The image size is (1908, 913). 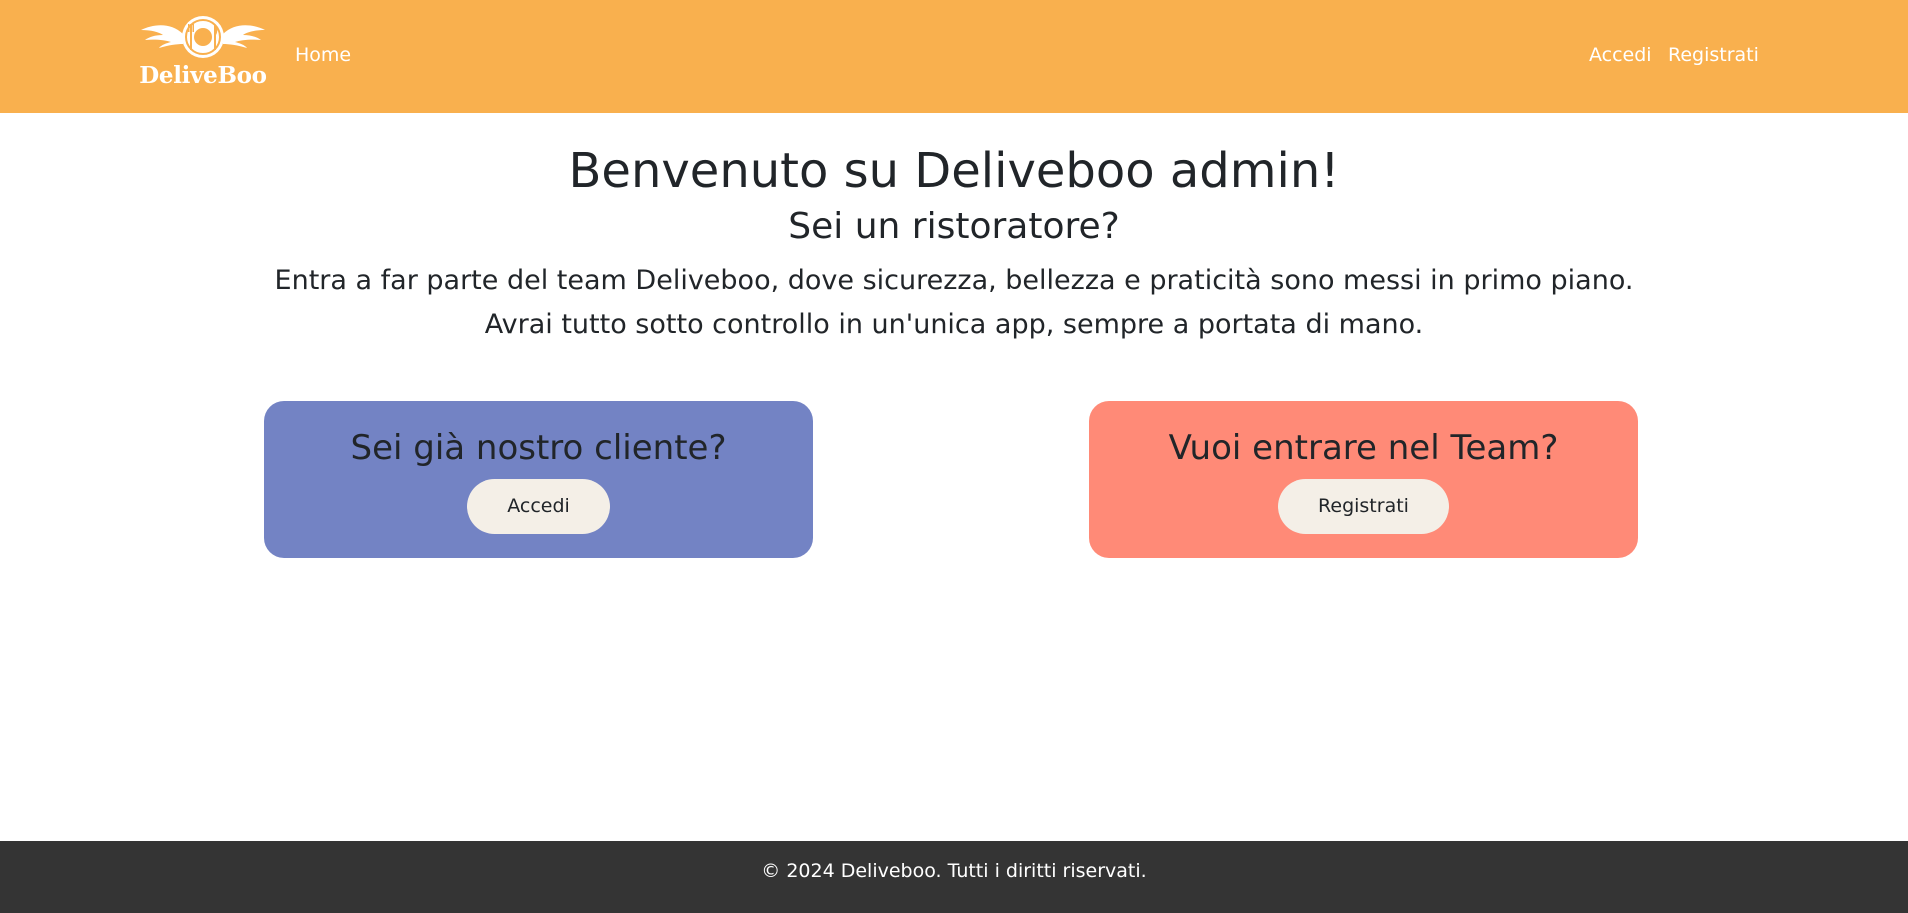 What do you see at coordinates (1620, 55) in the screenshot?
I see `nav-login-link: Accedi` at bounding box center [1620, 55].